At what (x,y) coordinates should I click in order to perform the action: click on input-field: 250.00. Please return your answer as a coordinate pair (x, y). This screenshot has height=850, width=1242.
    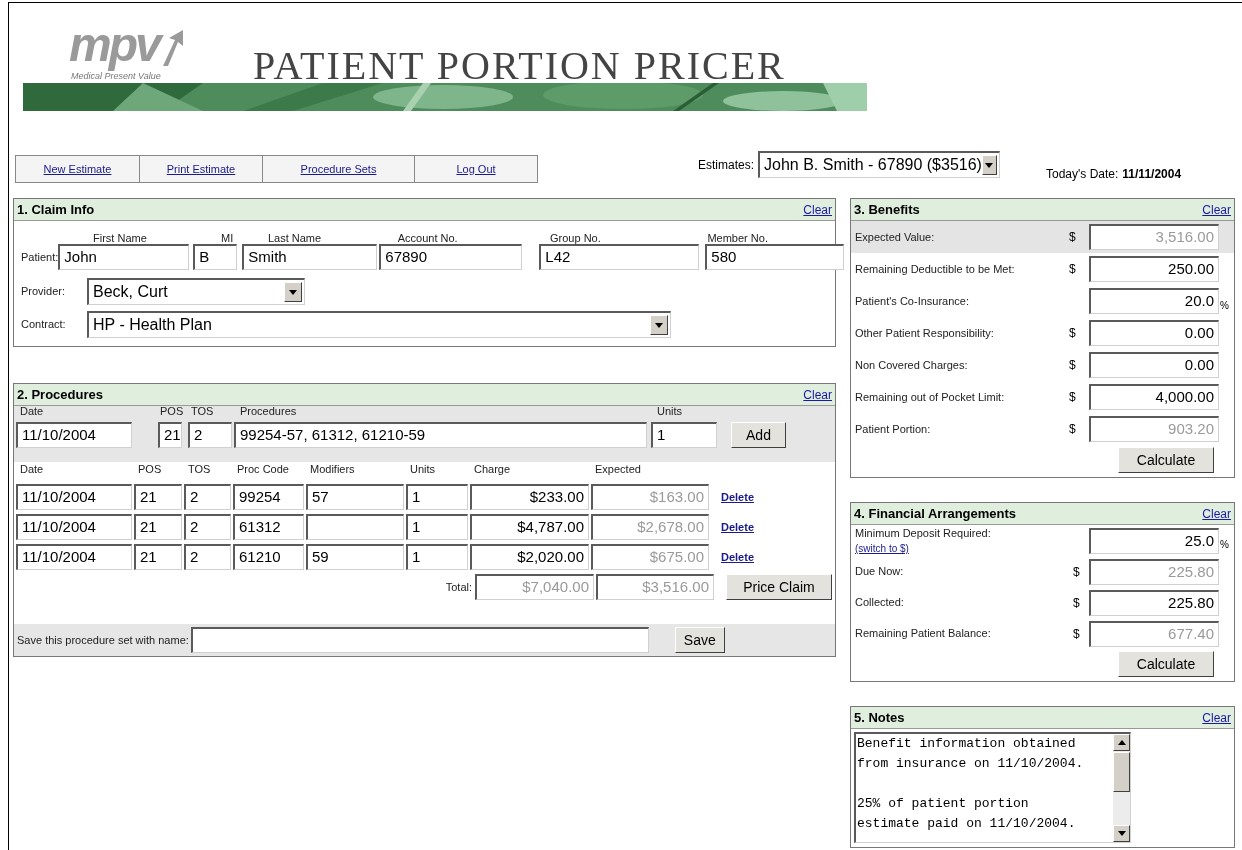
    Looking at the image, I should click on (1154, 269).